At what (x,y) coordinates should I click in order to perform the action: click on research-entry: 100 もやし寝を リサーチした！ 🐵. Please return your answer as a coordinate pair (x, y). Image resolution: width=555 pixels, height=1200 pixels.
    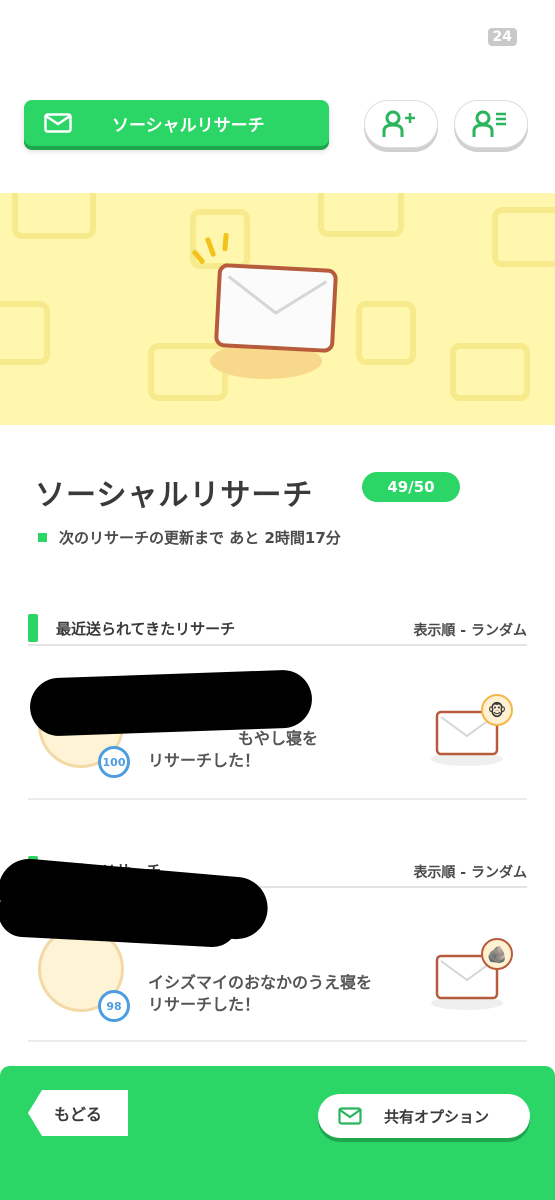
    Looking at the image, I should click on (277, 730).